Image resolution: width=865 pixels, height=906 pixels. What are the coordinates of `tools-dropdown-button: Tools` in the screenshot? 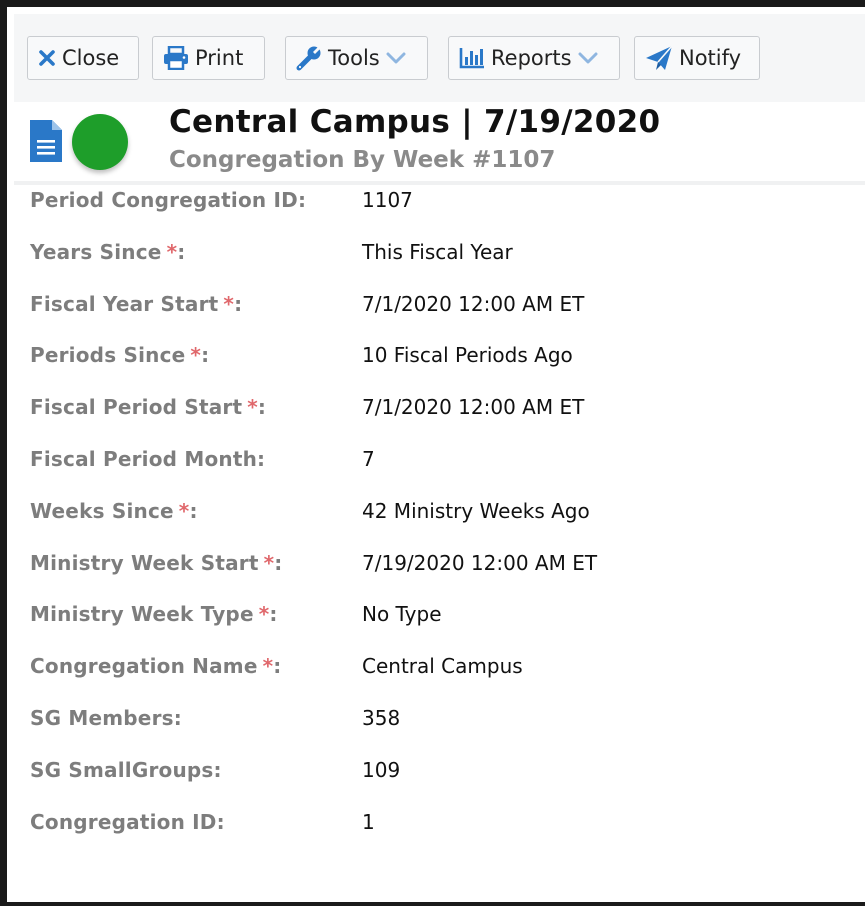 It's located at (356, 58).